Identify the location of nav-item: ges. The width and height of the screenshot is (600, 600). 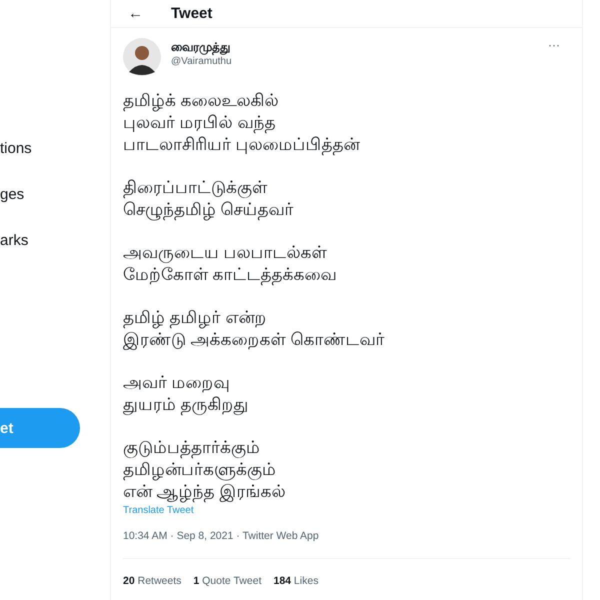
(12, 194).